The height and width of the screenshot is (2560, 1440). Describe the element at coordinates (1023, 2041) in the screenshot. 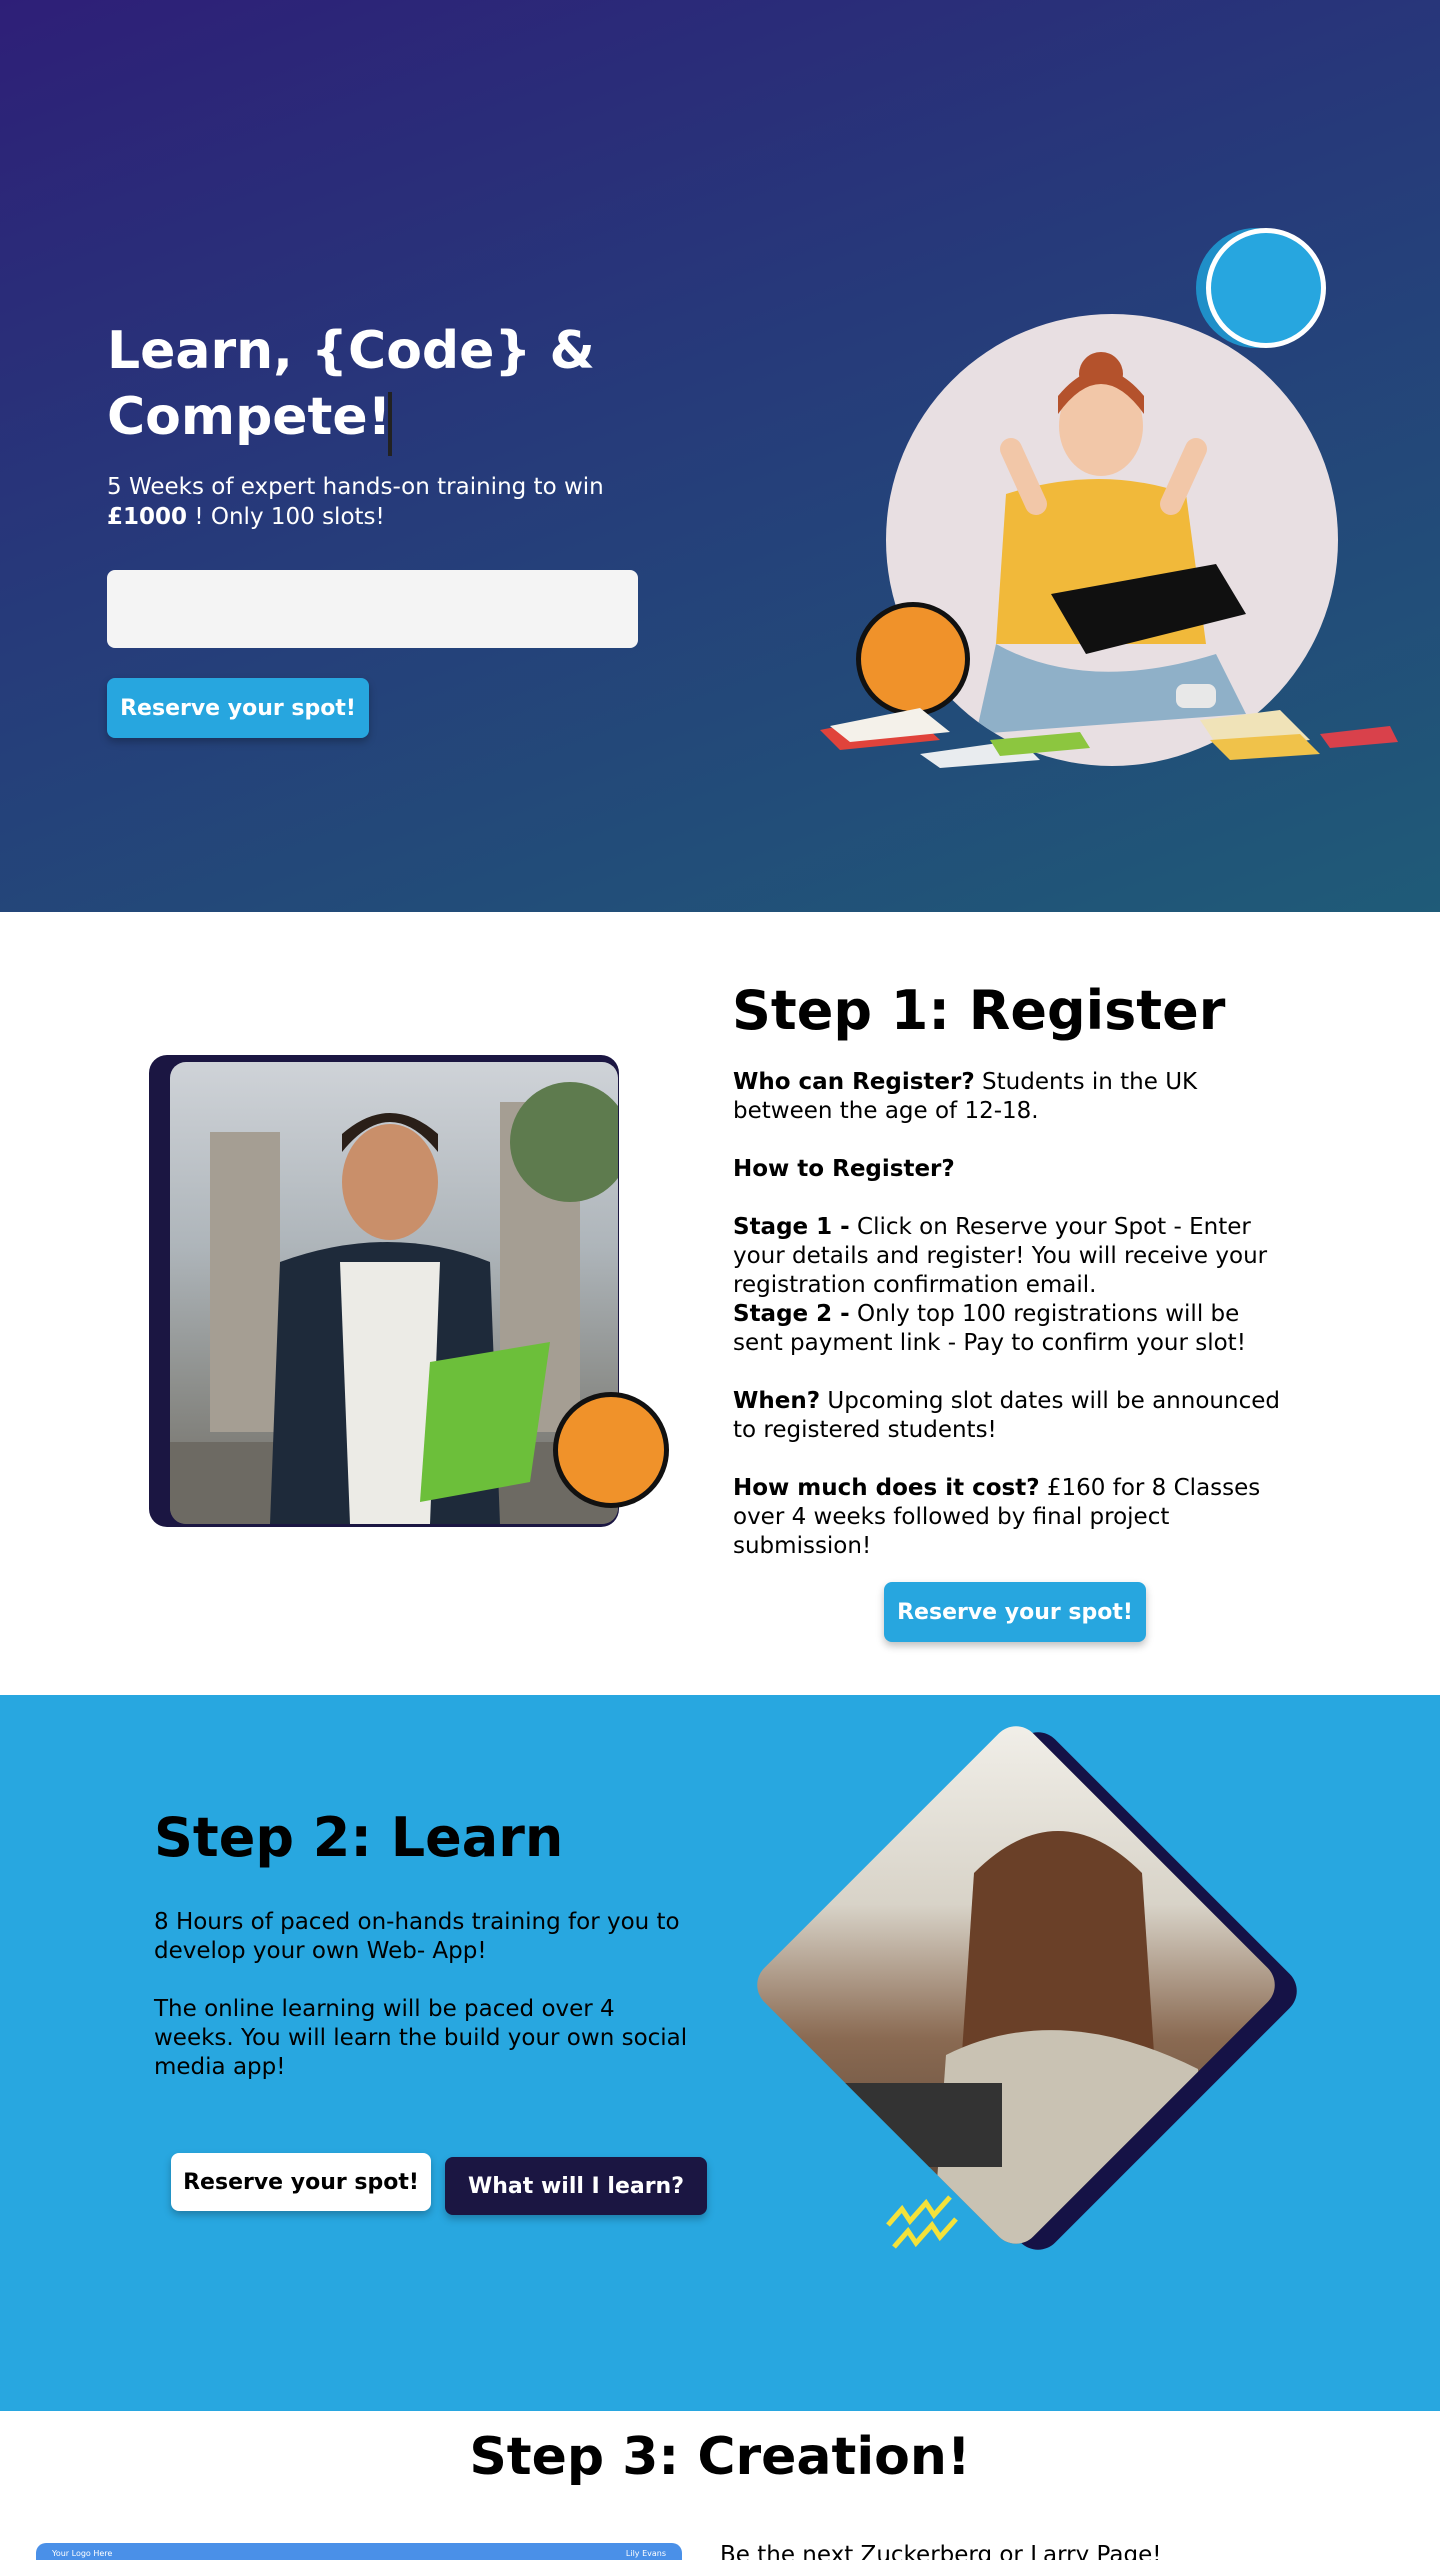

I see `learning-student-image` at that location.